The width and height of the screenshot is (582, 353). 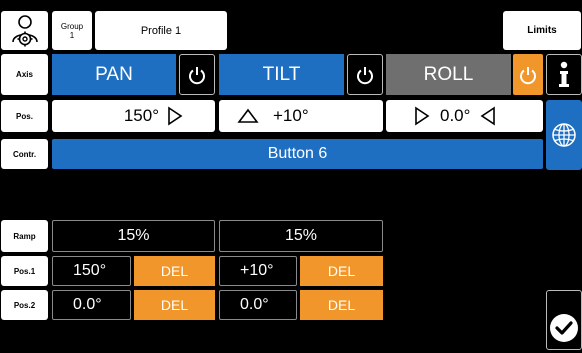 I want to click on controller-value: Button 6, so click(x=297, y=153).